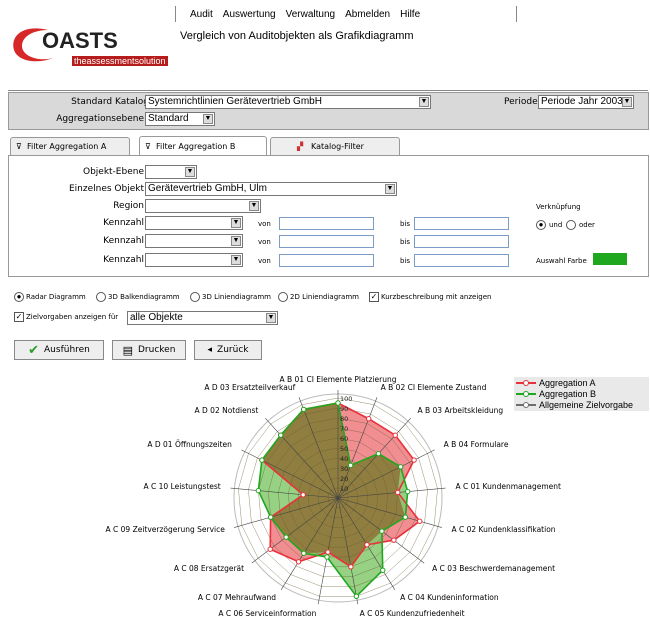  I want to click on line3d-radio, so click(195, 297).